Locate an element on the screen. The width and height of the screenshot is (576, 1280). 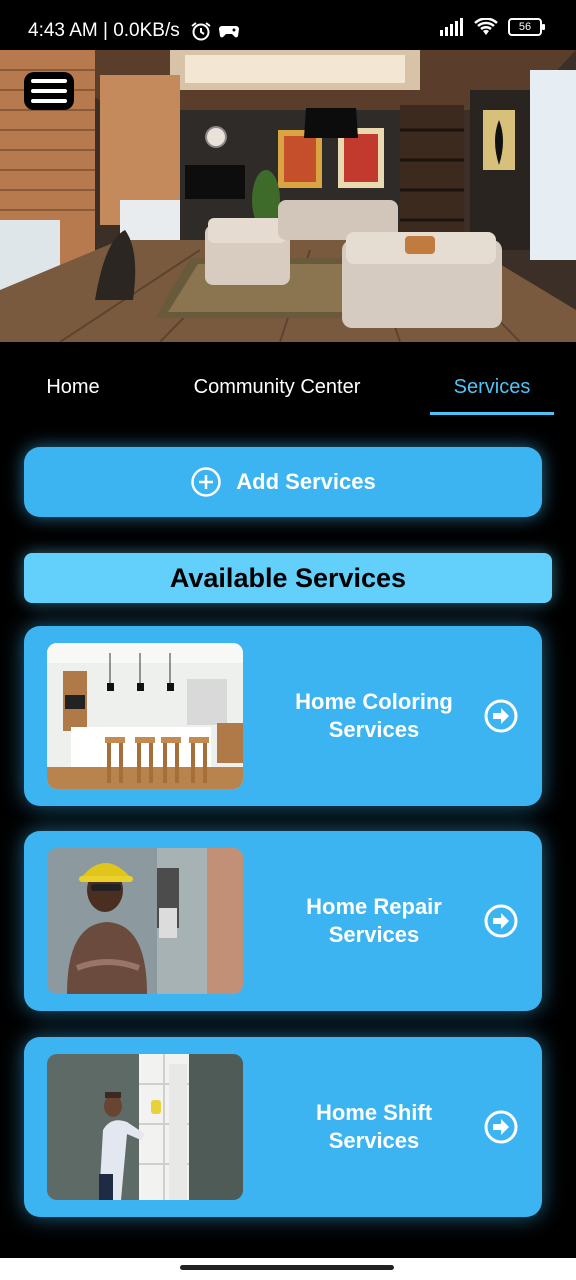
add-services-label: Add Services is located at coordinates (306, 481).